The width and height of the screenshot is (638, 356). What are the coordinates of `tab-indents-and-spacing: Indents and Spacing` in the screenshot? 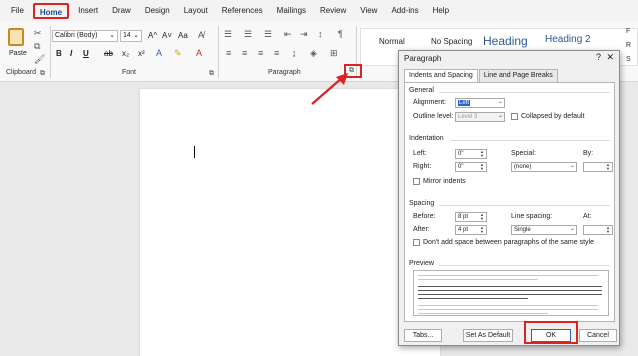 It's located at (441, 75).